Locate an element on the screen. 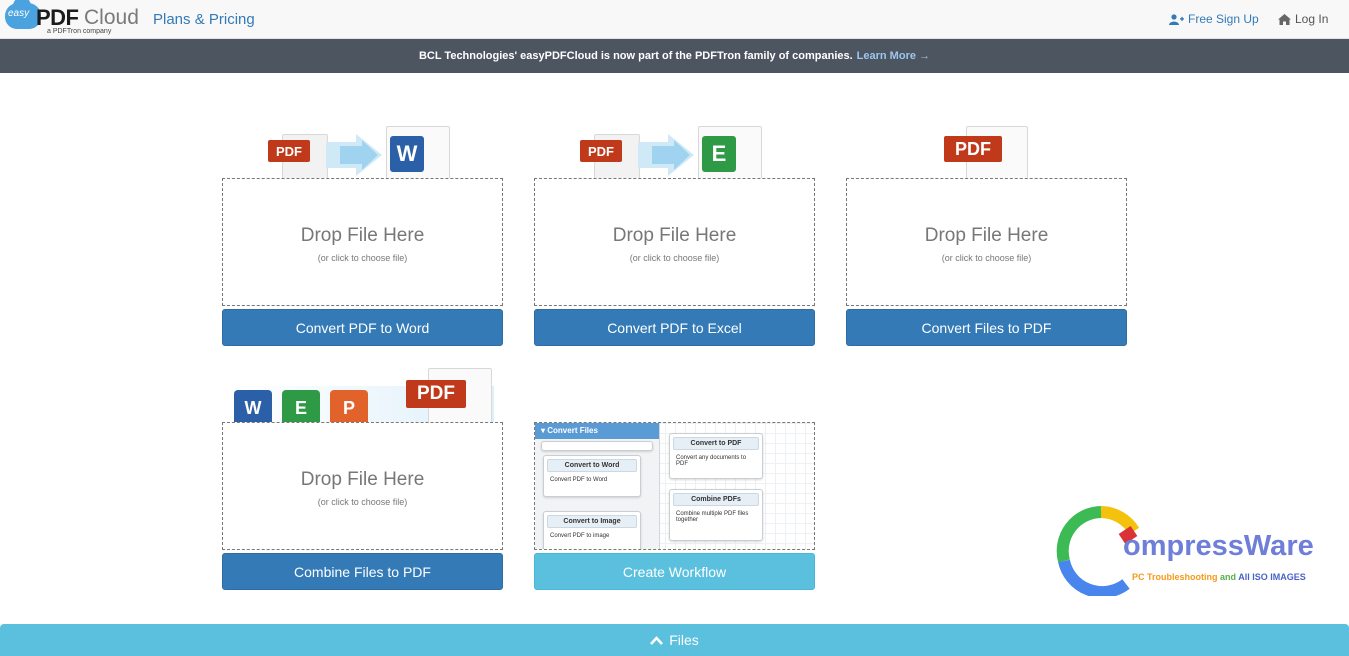 Image resolution: width=1349 pixels, height=656 pixels. convert-pdf-to-excel-button: Convert PDF to Excel is located at coordinates (674, 327).